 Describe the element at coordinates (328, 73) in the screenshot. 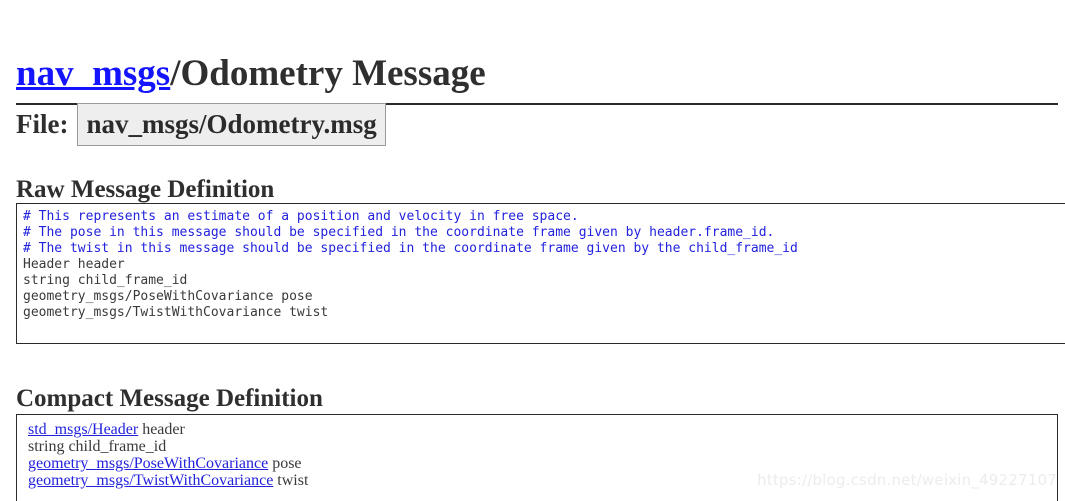

I see `page-title-suffix: /Odometry Message` at that location.